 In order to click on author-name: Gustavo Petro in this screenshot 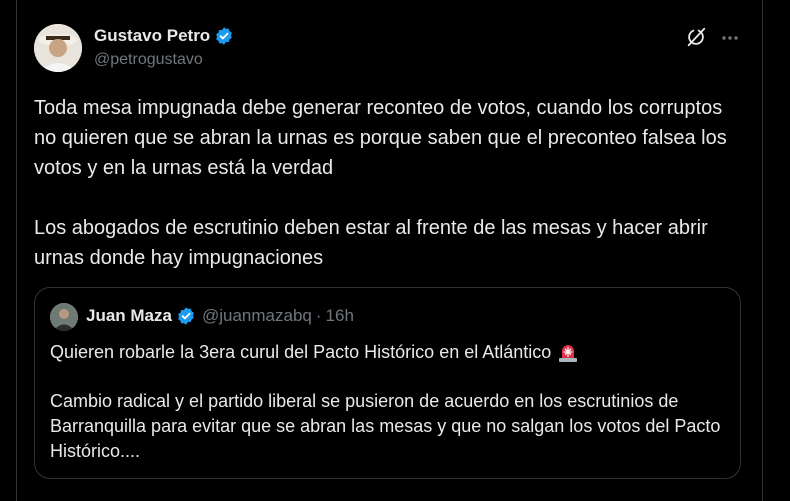, I will do `click(152, 36)`.